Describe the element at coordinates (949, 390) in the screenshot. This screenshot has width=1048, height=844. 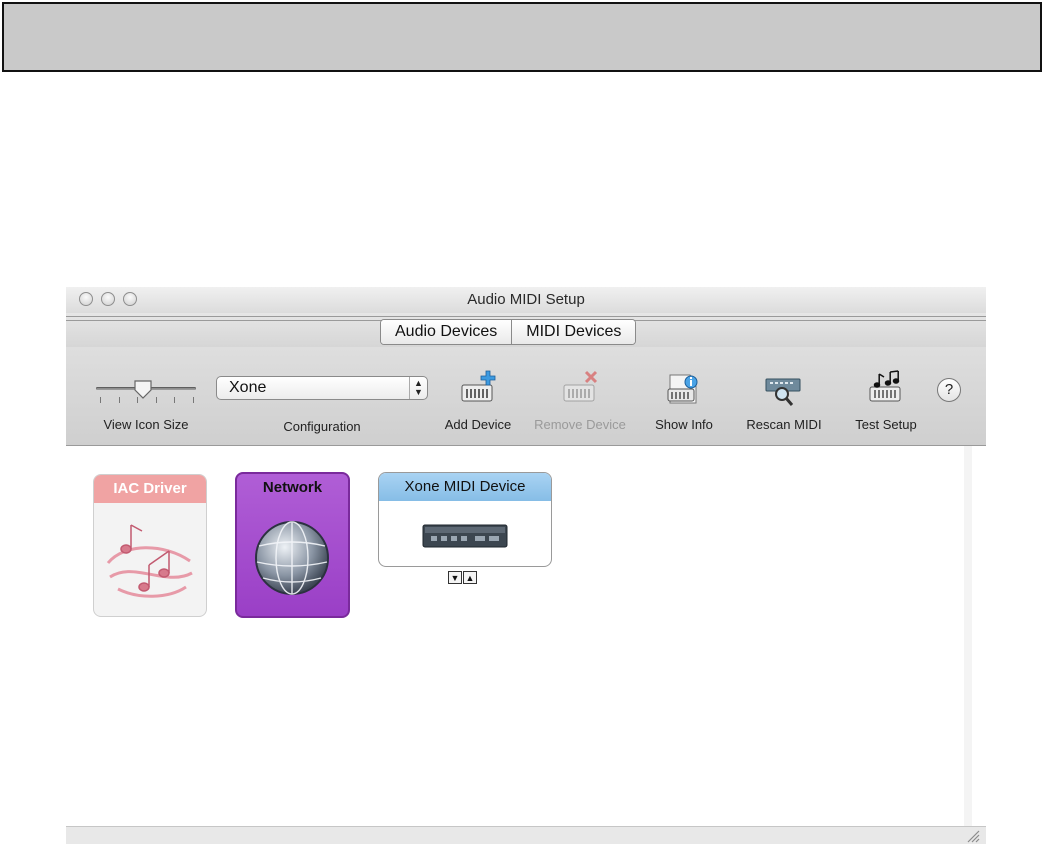
I see `help-button: ?` at that location.